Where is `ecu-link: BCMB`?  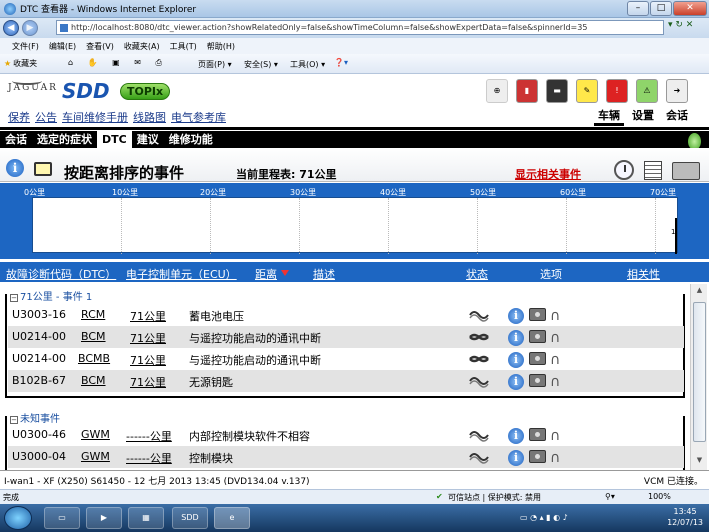
ecu-link: BCMB is located at coordinates (94, 358).